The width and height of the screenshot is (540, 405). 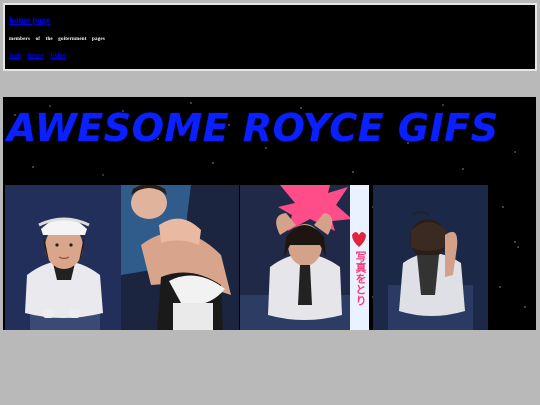 What do you see at coordinates (253, 128) in the screenshot?
I see `banner-title: AWESOME ROYCE GIFS` at bounding box center [253, 128].